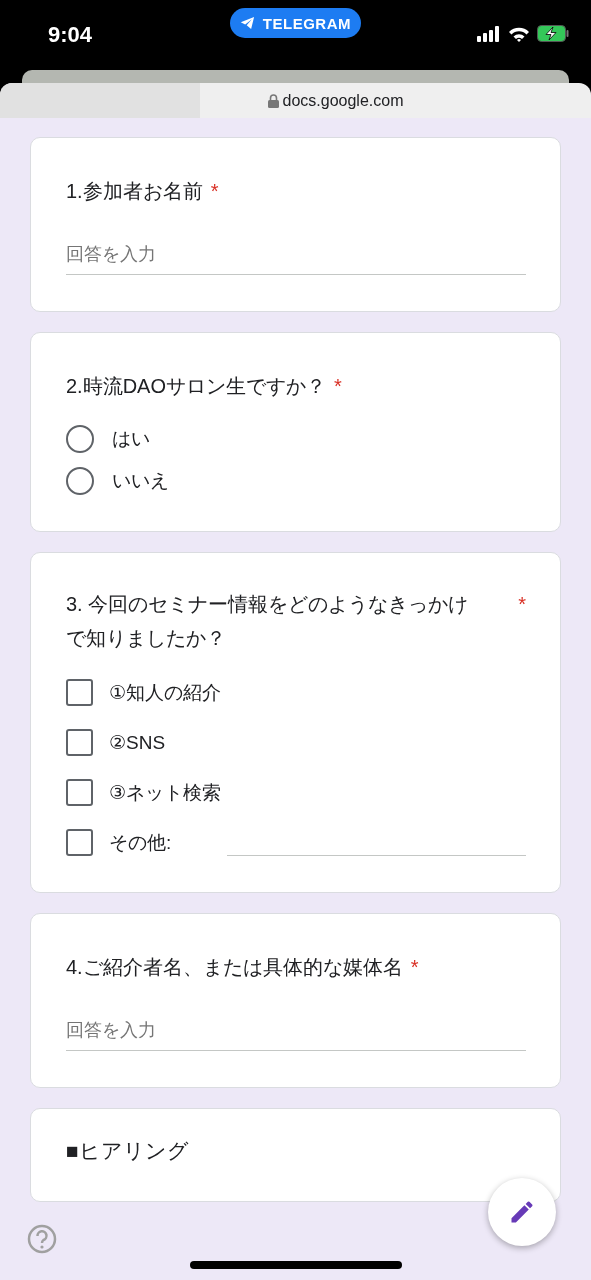  I want to click on clock-time: 9:04, so click(70, 35).